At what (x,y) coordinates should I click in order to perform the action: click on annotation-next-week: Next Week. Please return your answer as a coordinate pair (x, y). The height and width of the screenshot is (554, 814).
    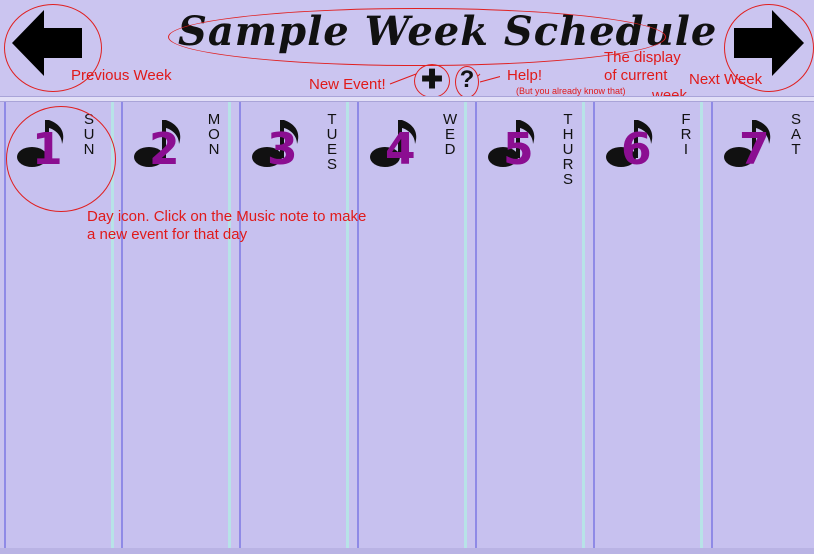
    Looking at the image, I should click on (726, 79).